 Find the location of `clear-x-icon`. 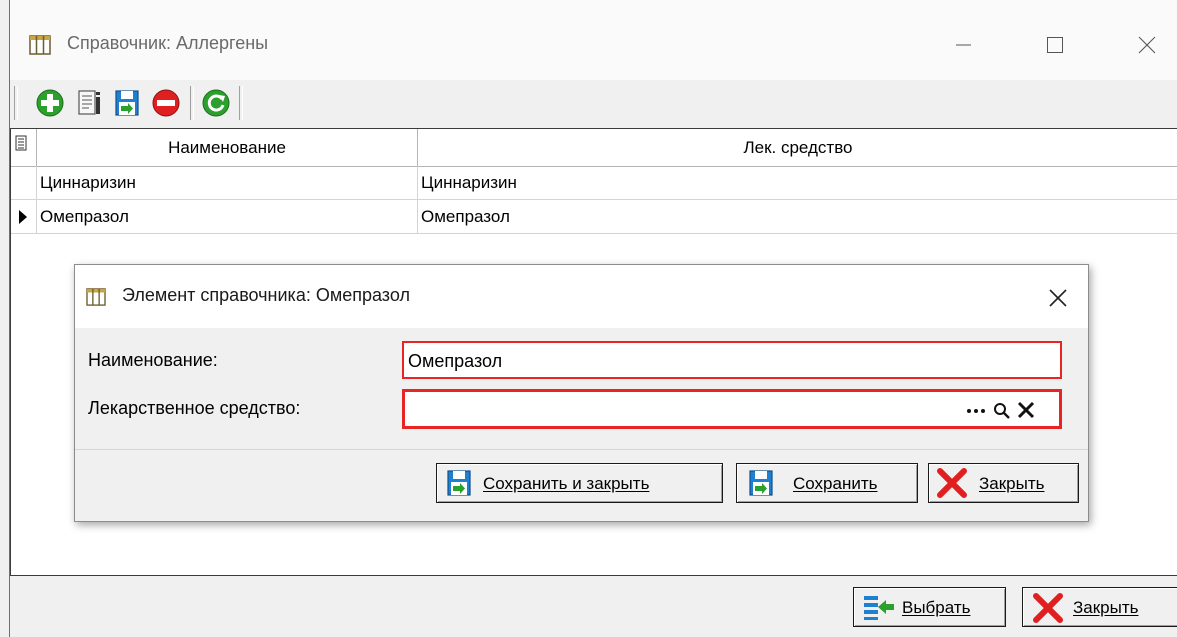

clear-x-icon is located at coordinates (1026, 414).